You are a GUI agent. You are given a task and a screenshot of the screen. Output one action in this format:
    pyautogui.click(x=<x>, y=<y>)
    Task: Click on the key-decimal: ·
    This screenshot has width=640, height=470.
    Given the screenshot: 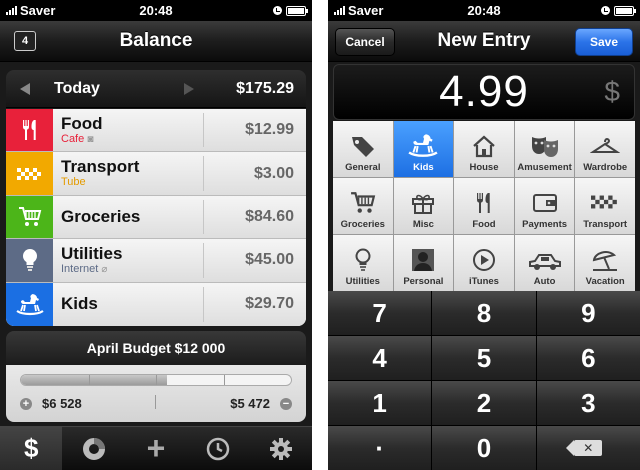 What is the action you would take?
    pyautogui.click(x=380, y=448)
    